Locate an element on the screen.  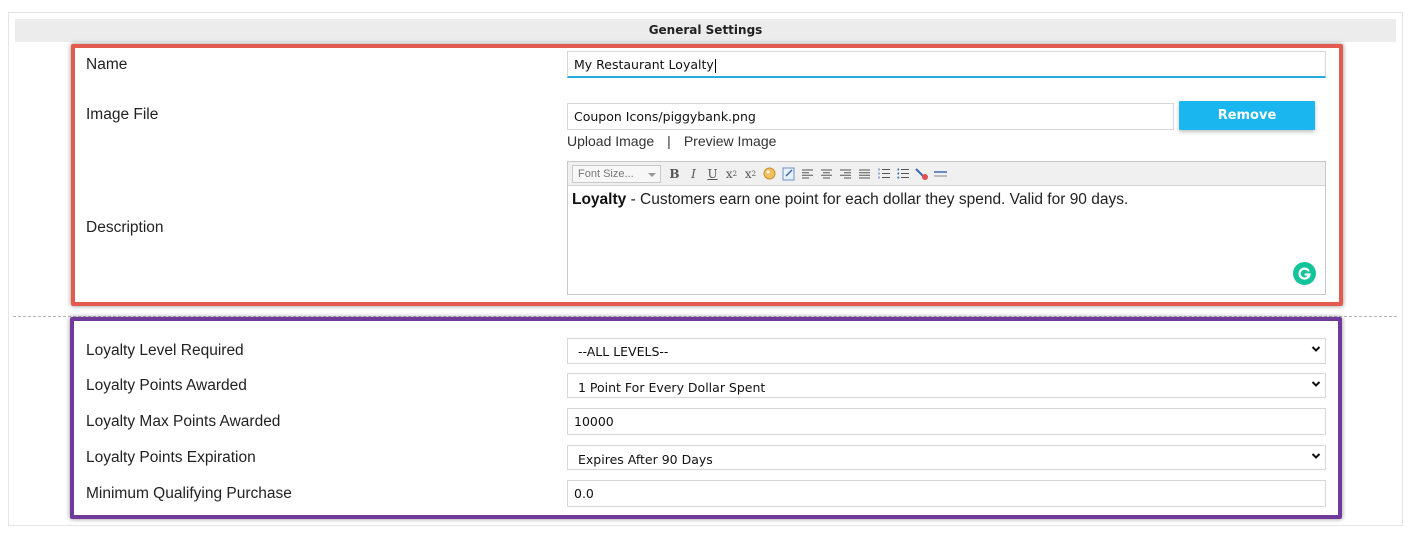
min-purchase-input: 0.0 is located at coordinates (946, 493).